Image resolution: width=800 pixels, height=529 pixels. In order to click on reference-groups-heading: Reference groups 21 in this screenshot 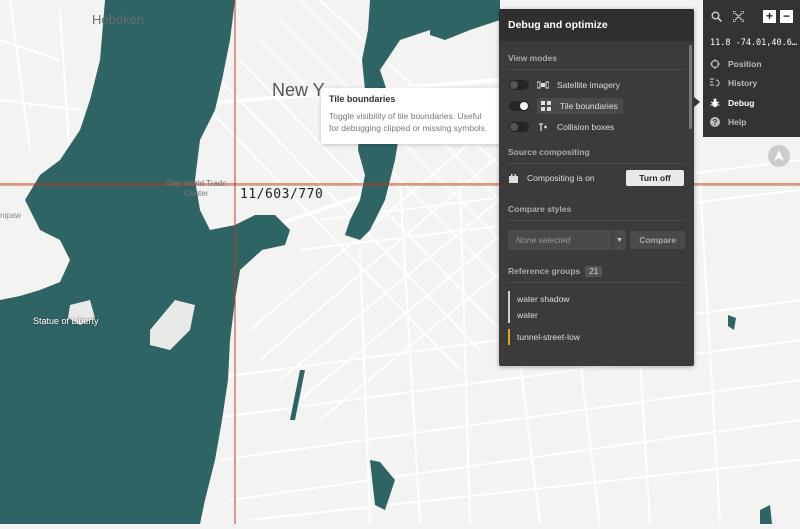, I will do `click(596, 271)`.